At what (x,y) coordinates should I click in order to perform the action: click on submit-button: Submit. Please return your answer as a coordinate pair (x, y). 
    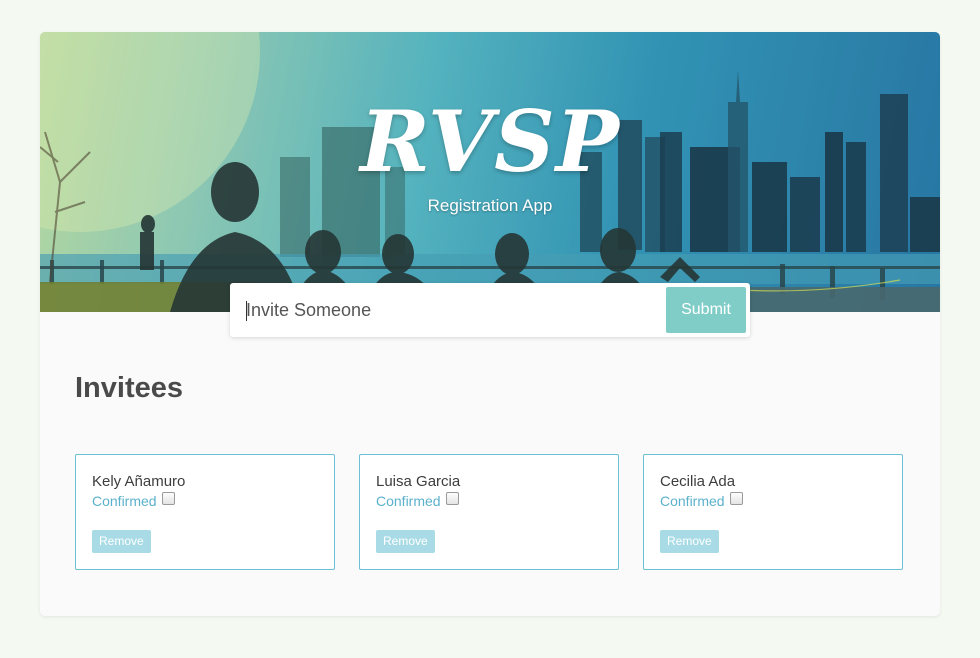
    Looking at the image, I should click on (706, 310).